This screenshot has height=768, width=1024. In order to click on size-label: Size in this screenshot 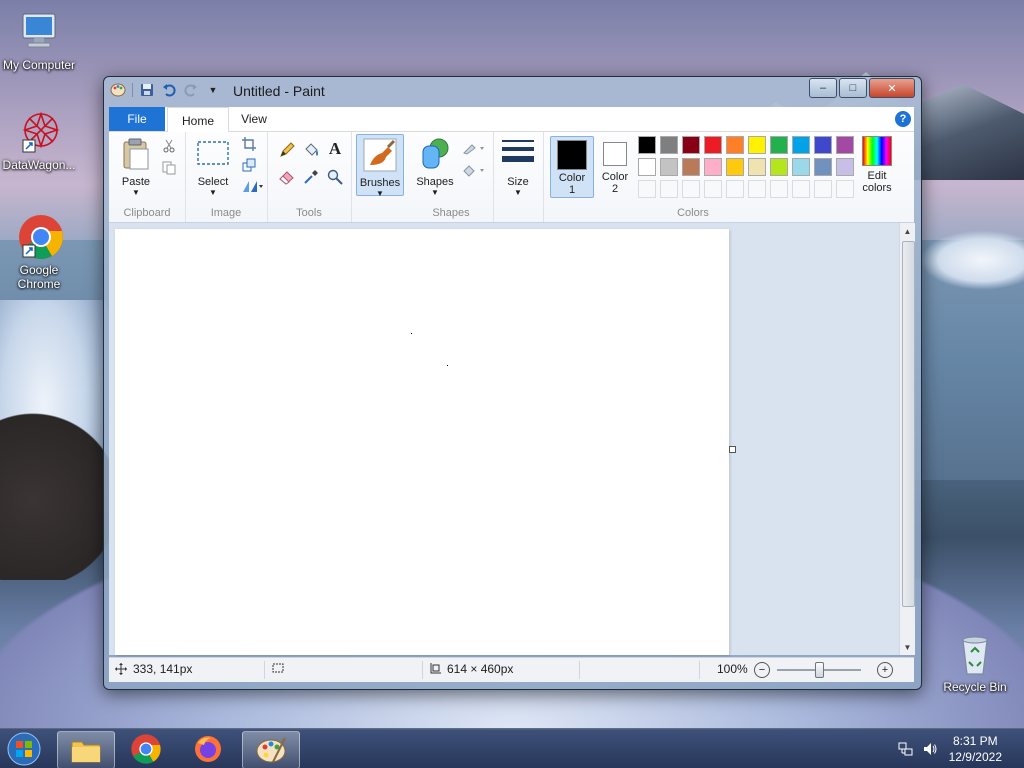, I will do `click(518, 182)`.